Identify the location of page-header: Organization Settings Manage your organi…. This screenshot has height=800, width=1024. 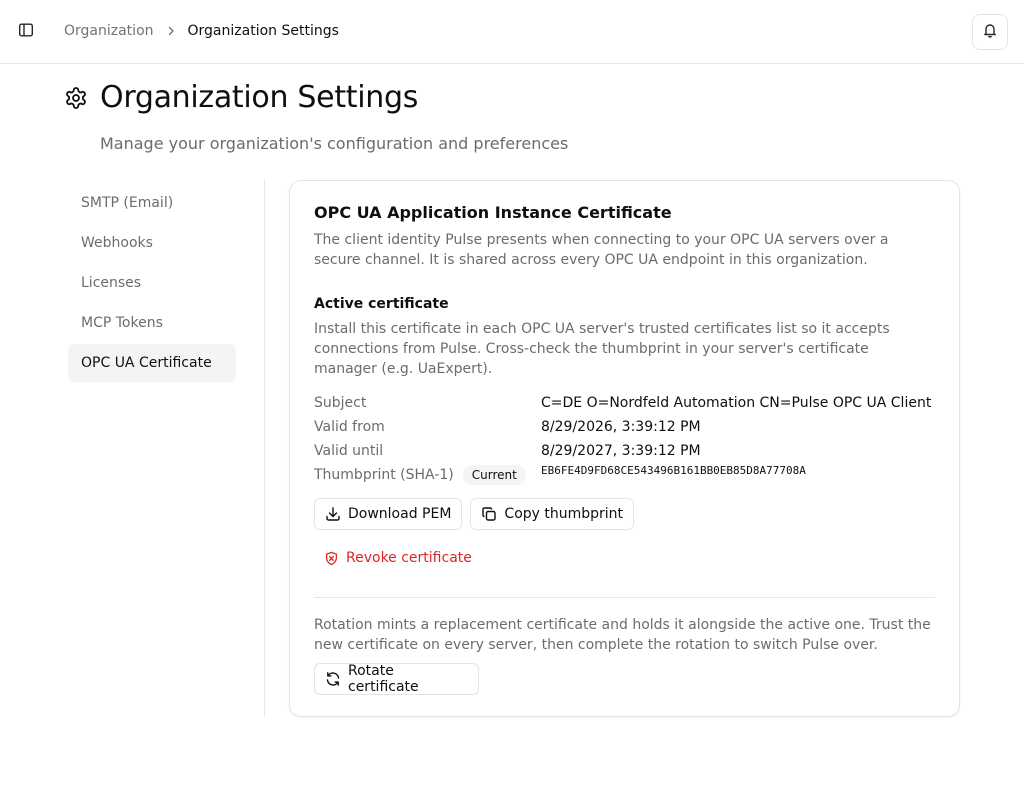
(316, 116).